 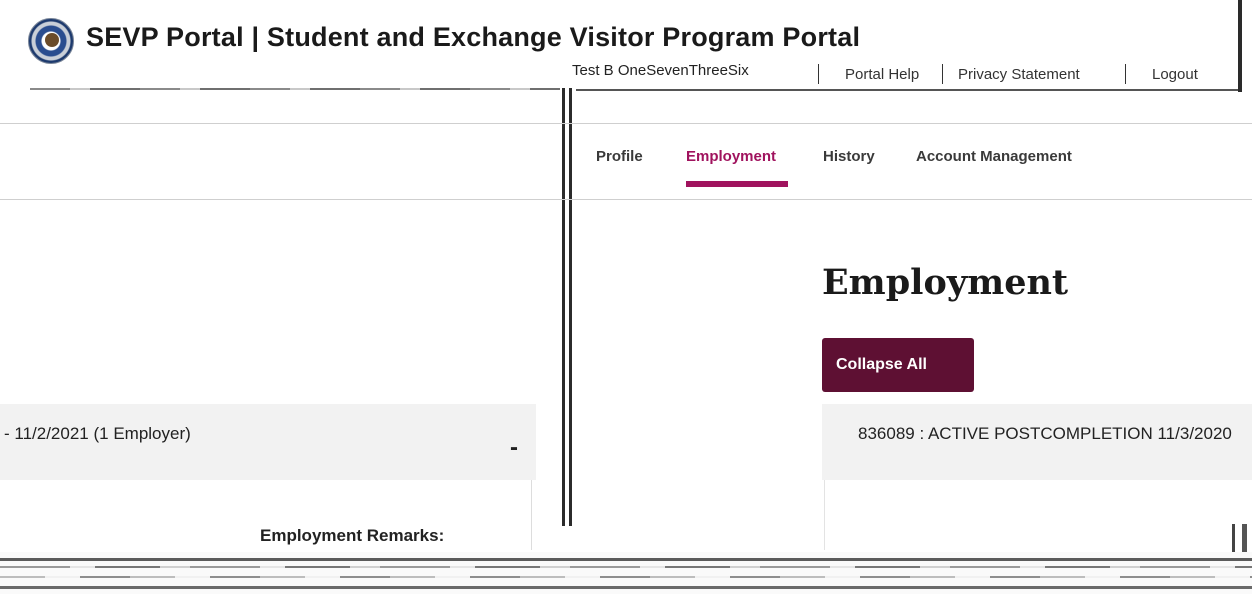 I want to click on panel-header-text: 836089 : ACTIVE POSTCOMPLETION 11/3/2020, so click(x=1045, y=433).